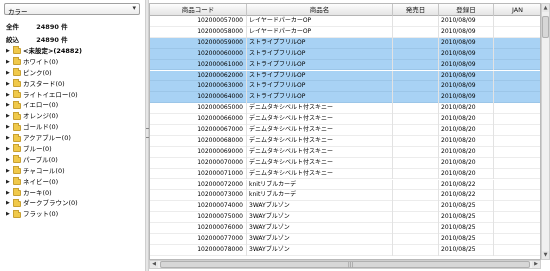  I want to click on cell-code: 102000057000, so click(198, 21).